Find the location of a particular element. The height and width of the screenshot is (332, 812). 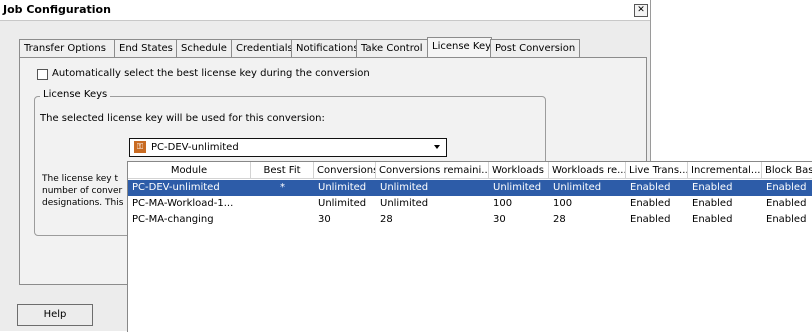

window-title: Job Configuration is located at coordinates (57, 9).